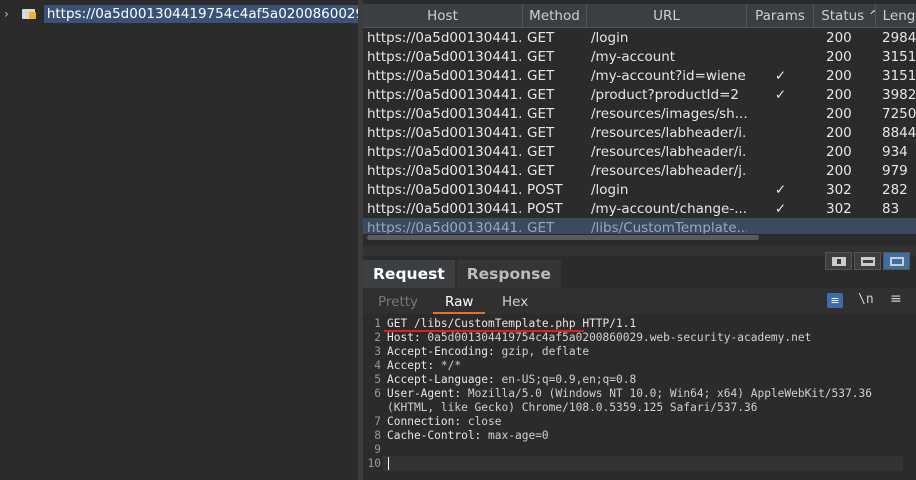 Image resolution: width=916 pixels, height=480 pixels. I want to click on column-status: Status ^, so click(845, 15).